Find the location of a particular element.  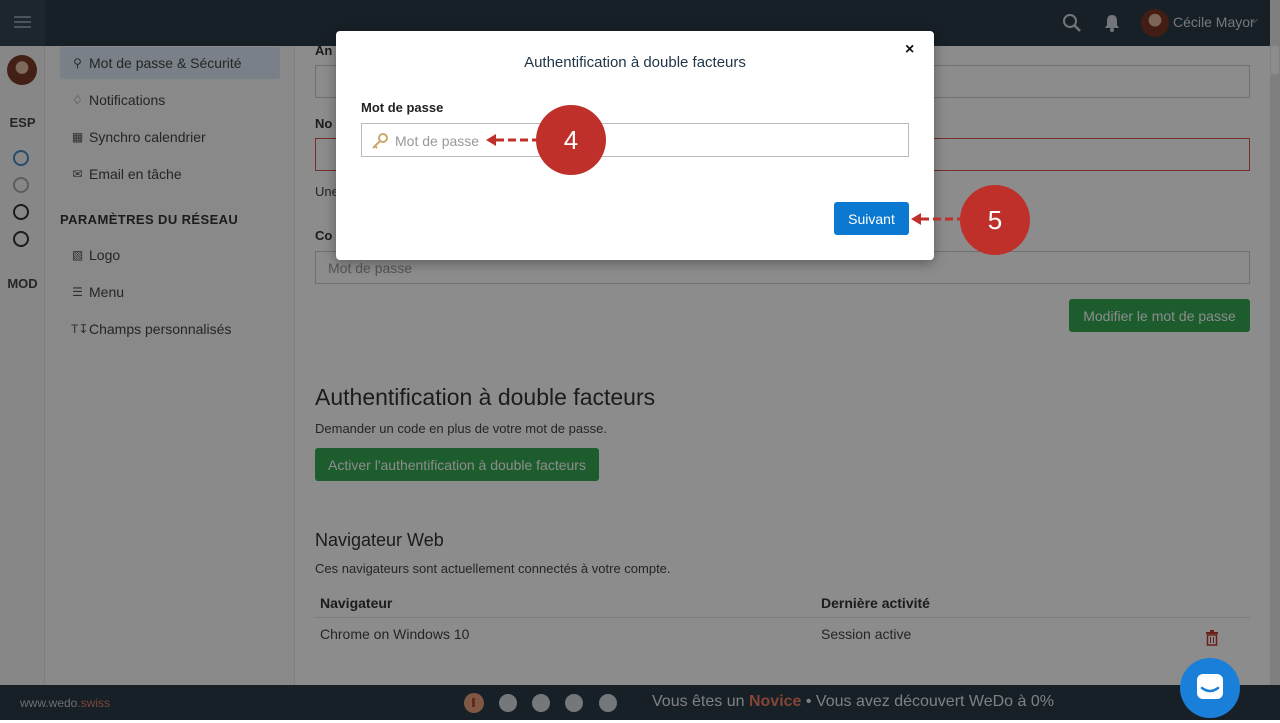

password-input: Mot de passe is located at coordinates (635, 140).